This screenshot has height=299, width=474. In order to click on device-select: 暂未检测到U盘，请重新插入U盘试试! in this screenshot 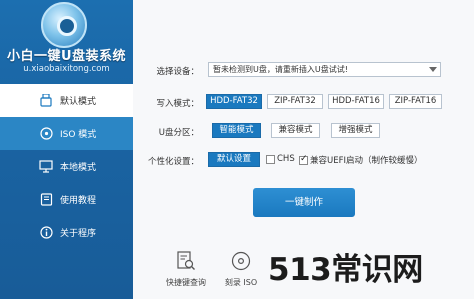, I will do `click(324, 69)`.